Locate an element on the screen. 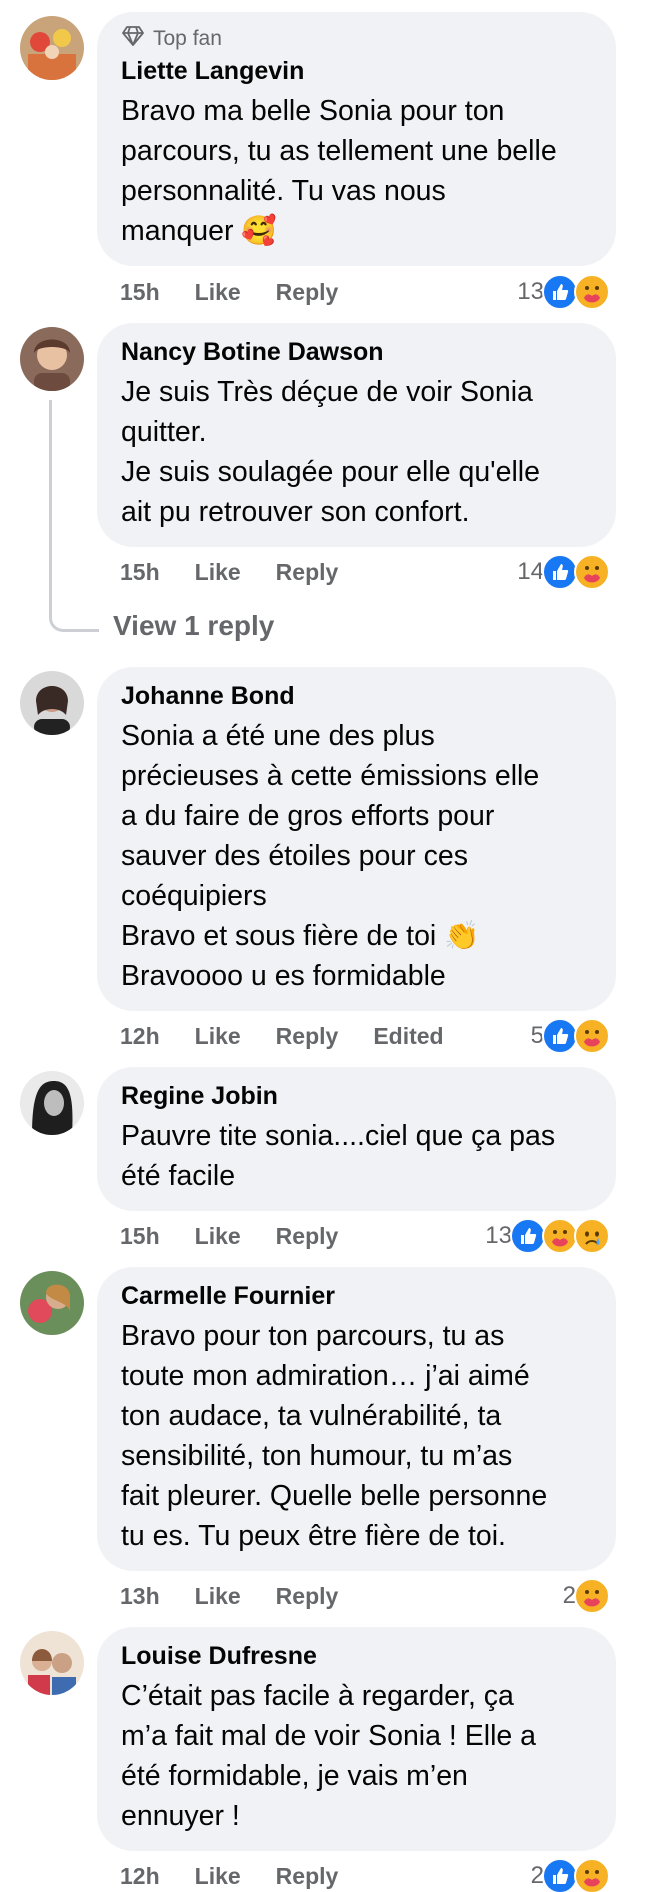 Image resolution: width=650 pixels, height=1892 pixels. comment-author: Johanne Bond is located at coordinates (356, 696).